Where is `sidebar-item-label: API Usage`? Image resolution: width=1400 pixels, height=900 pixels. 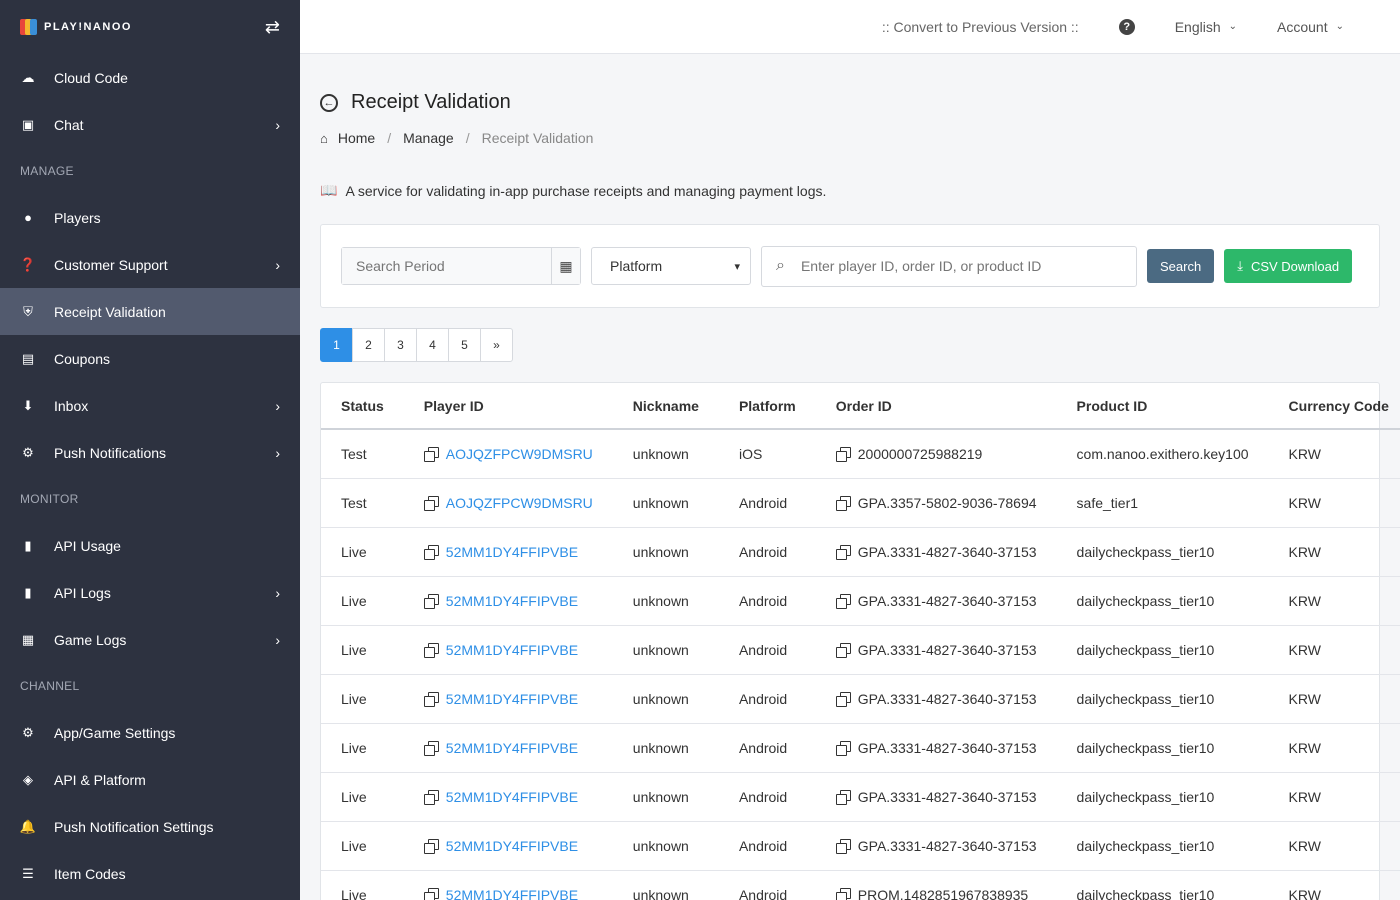
sidebar-item-label: API Usage is located at coordinates (87, 545).